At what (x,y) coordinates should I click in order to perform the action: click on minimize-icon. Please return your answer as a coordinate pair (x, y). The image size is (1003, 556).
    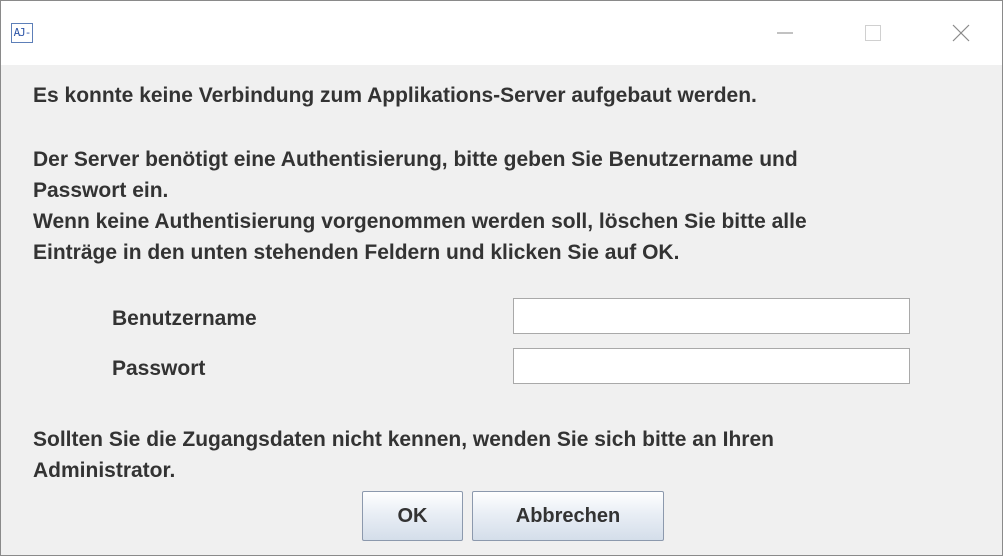
    Looking at the image, I should click on (785, 33).